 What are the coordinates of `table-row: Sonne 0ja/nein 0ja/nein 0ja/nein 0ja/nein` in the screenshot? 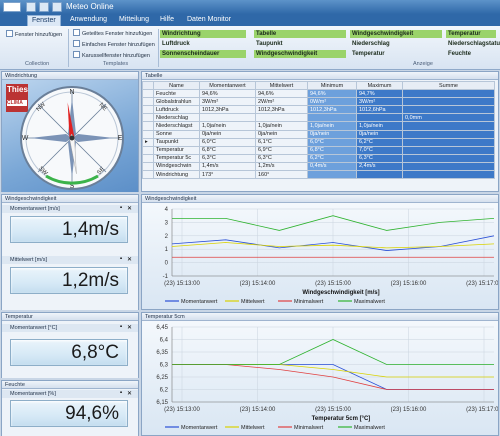 It's located at (318, 134).